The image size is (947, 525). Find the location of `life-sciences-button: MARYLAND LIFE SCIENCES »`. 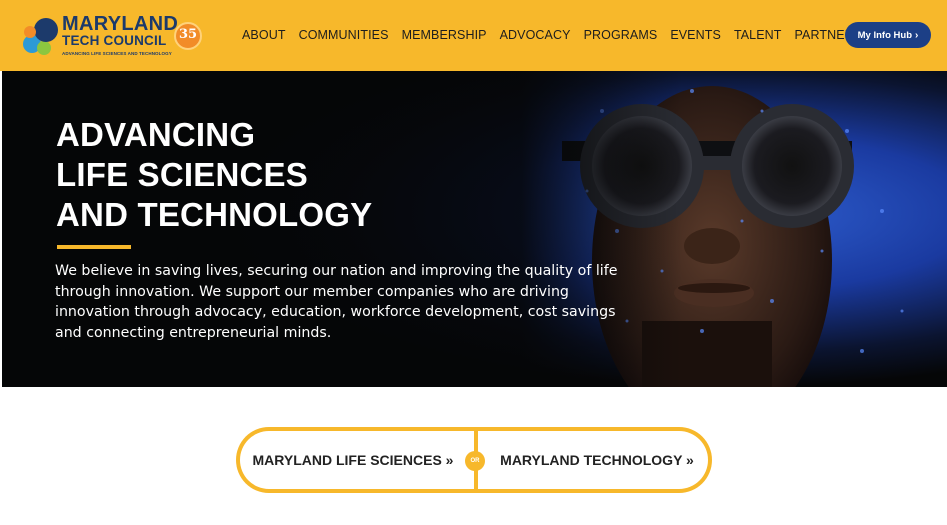

life-sciences-button: MARYLAND LIFE SCIENCES » is located at coordinates (357, 460).